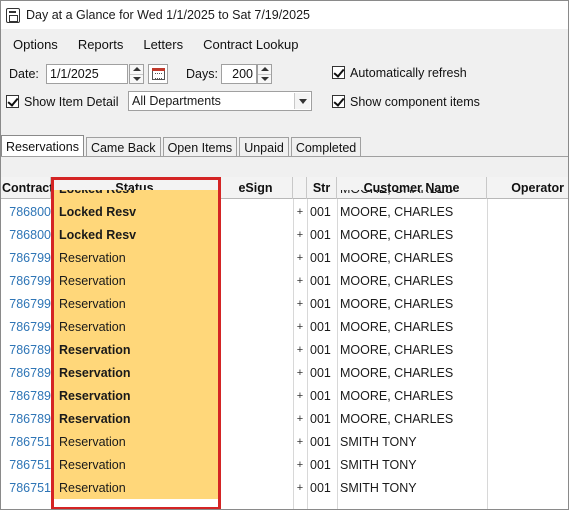 This screenshot has height=510, width=569. I want to click on table-row-partial: Locked Resv MOORE, CHARLES, so click(284, 195).